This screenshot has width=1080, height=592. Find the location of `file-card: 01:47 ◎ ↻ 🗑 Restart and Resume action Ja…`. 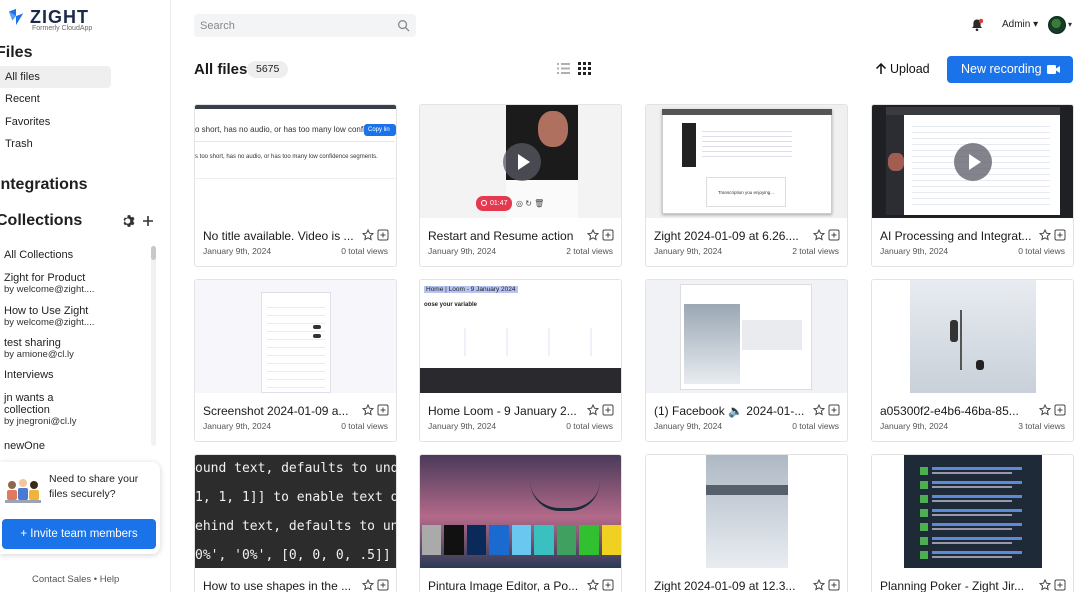

file-card: 01:47 ◎ ↻ 🗑 Restart and Resume action Ja… is located at coordinates (520, 185).